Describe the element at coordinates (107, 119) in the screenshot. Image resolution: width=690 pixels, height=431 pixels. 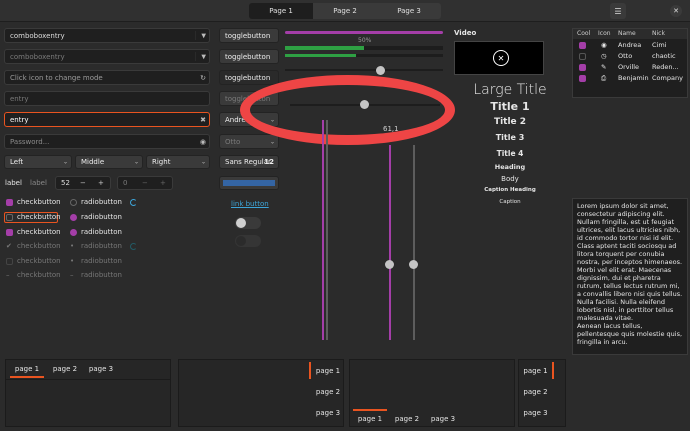
I see `entry-field: entry ✖` at that location.